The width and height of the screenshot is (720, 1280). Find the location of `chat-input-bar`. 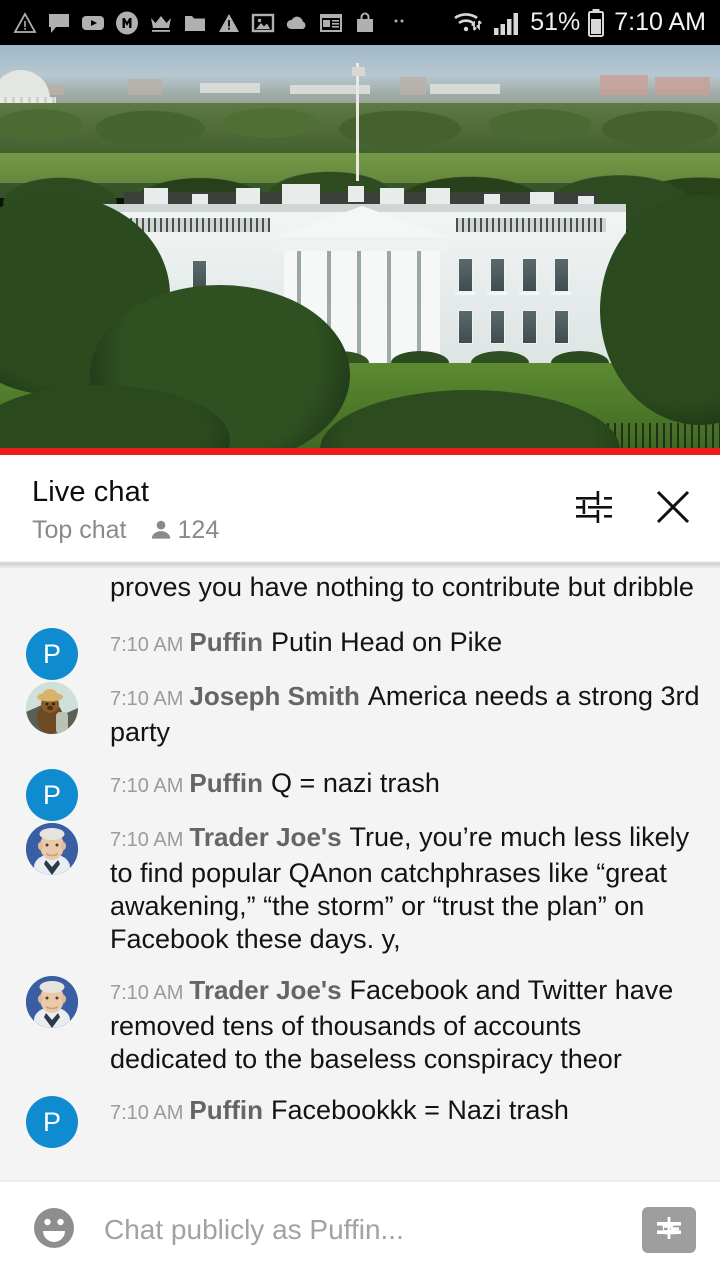

chat-input-bar is located at coordinates (360, 1230).